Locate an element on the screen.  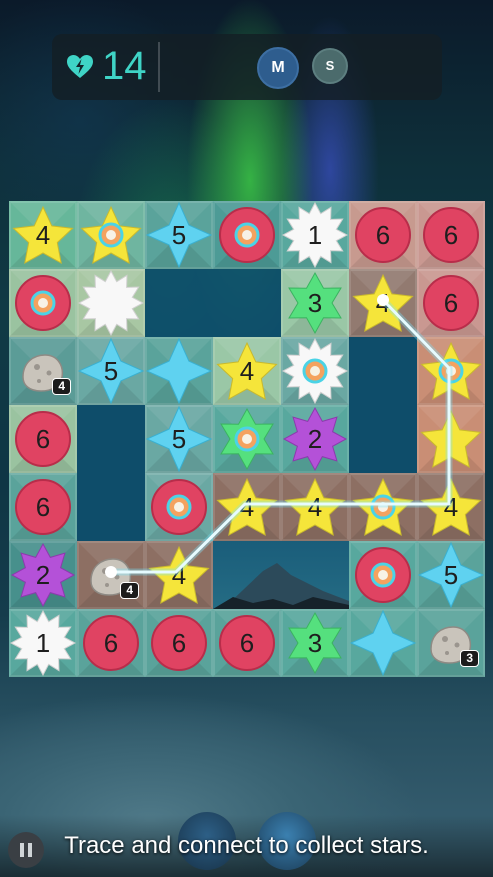
scenery-tile is located at coordinates (281, 575).